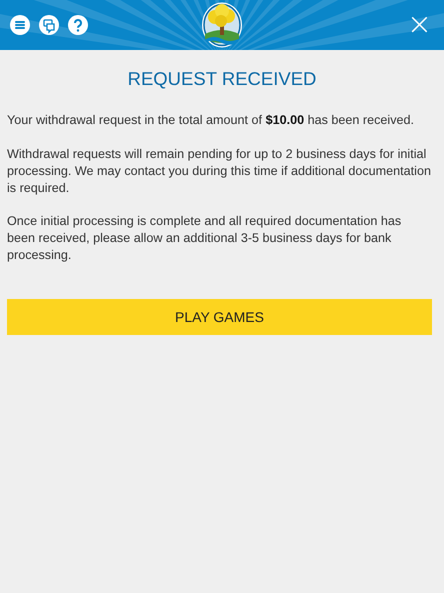 The height and width of the screenshot is (593, 444). What do you see at coordinates (20, 25) in the screenshot?
I see `menu-icon` at bounding box center [20, 25].